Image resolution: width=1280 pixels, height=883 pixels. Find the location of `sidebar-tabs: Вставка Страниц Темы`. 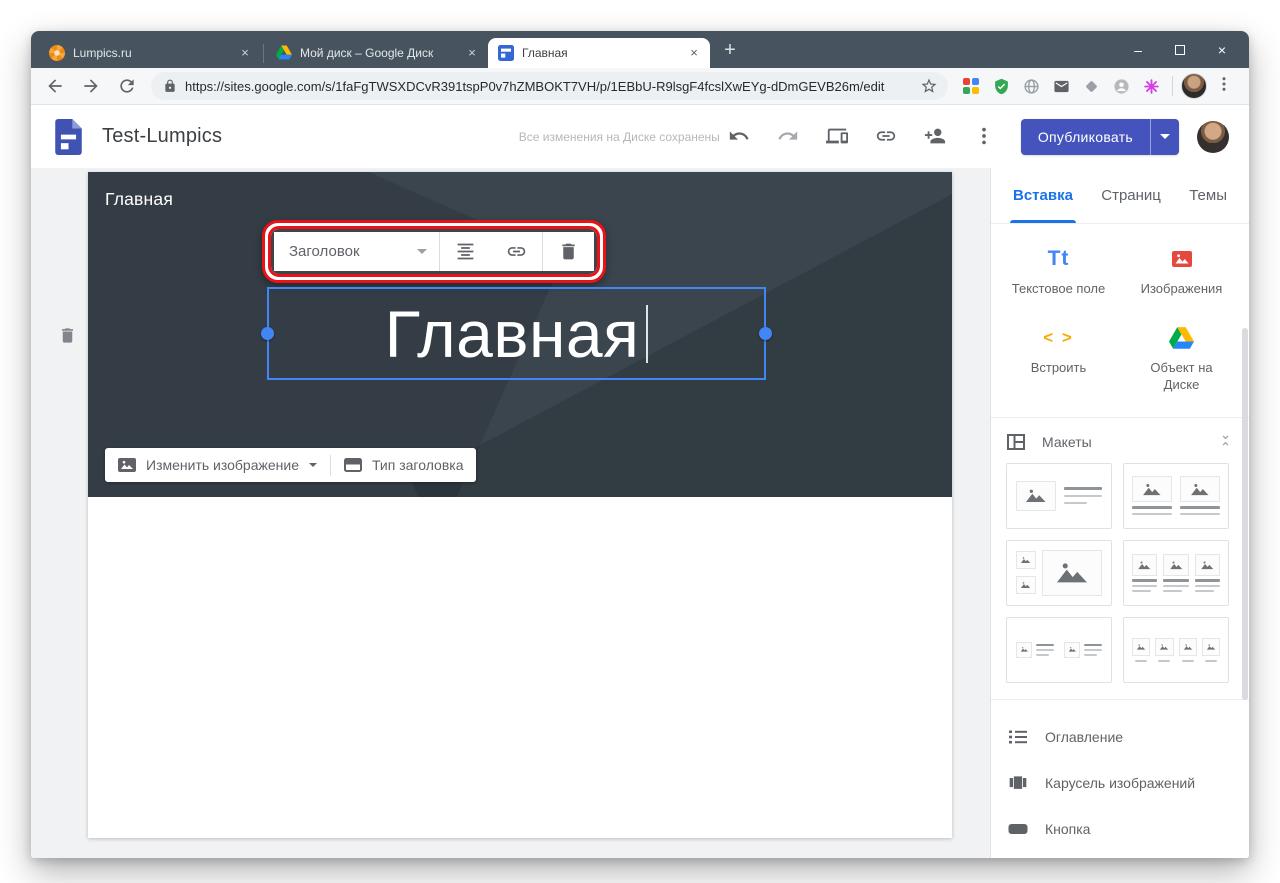

sidebar-tabs: Вставка Страниц Темы is located at coordinates (1120, 196).